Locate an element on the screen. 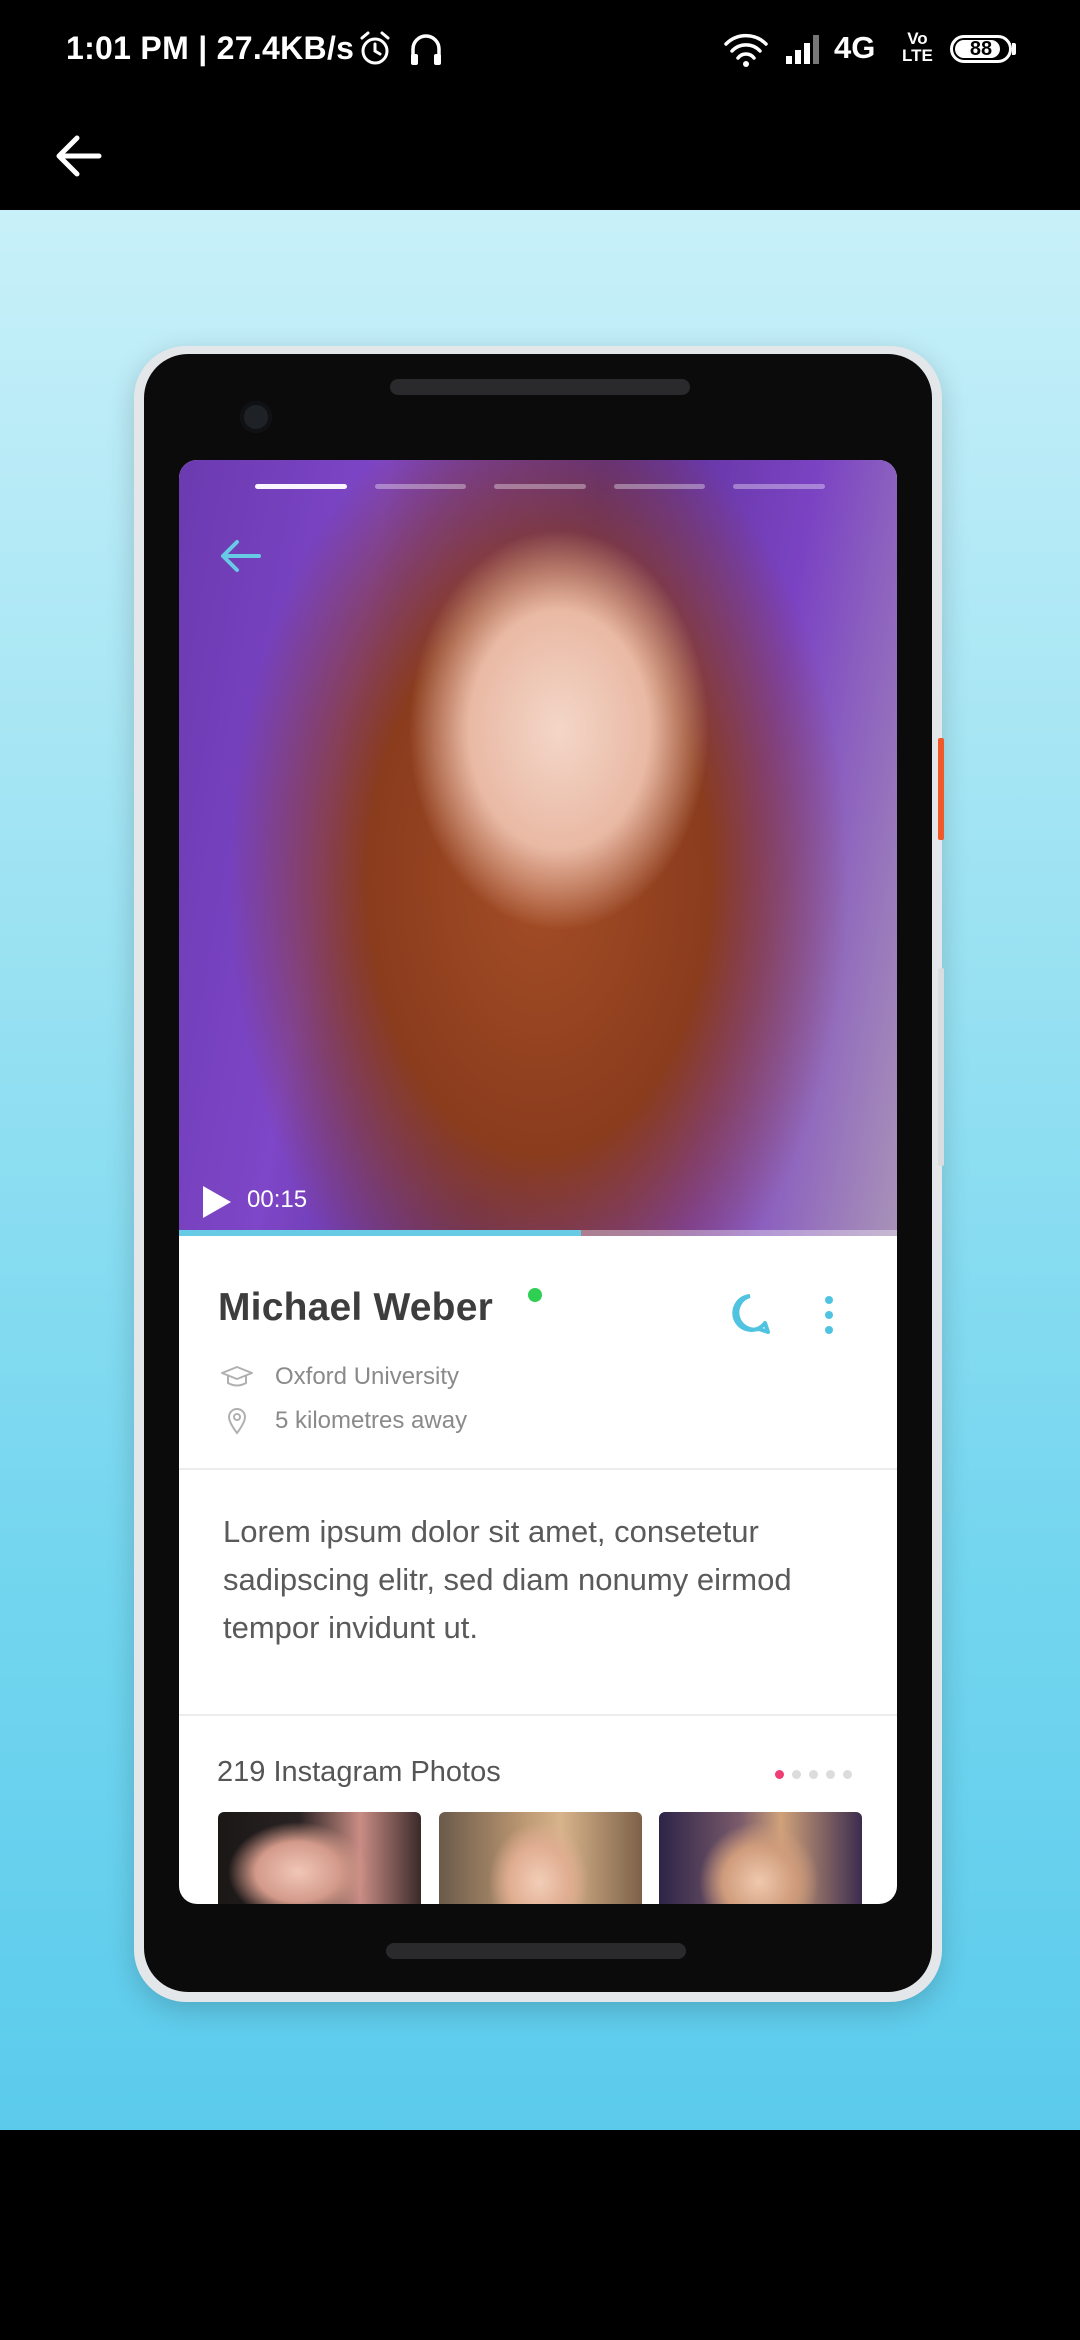 This screenshot has height=2340, width=1080. video-timecode: 00:15 is located at coordinates (277, 1199).